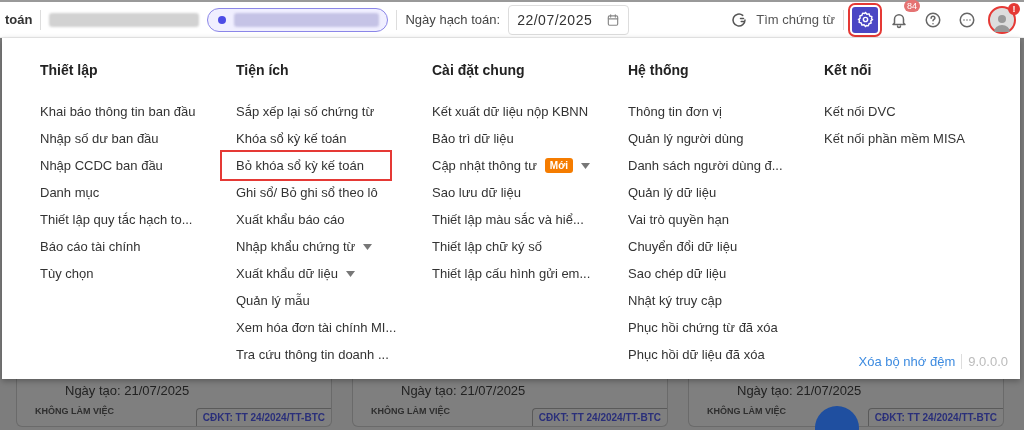 The width and height of the screenshot is (1024, 430). Describe the element at coordinates (510, 111) in the screenshot. I see `menu-item: Kết xuất dữ liệu nộp KBNN` at that location.